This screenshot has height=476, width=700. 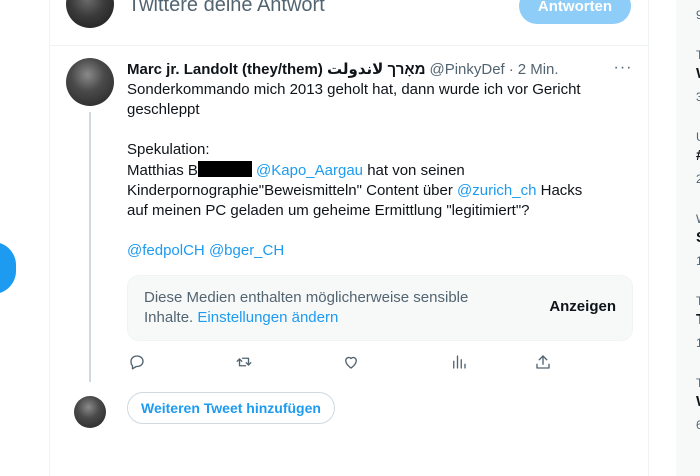 What do you see at coordinates (244, 362) in the screenshot?
I see `retweet-icon` at bounding box center [244, 362].